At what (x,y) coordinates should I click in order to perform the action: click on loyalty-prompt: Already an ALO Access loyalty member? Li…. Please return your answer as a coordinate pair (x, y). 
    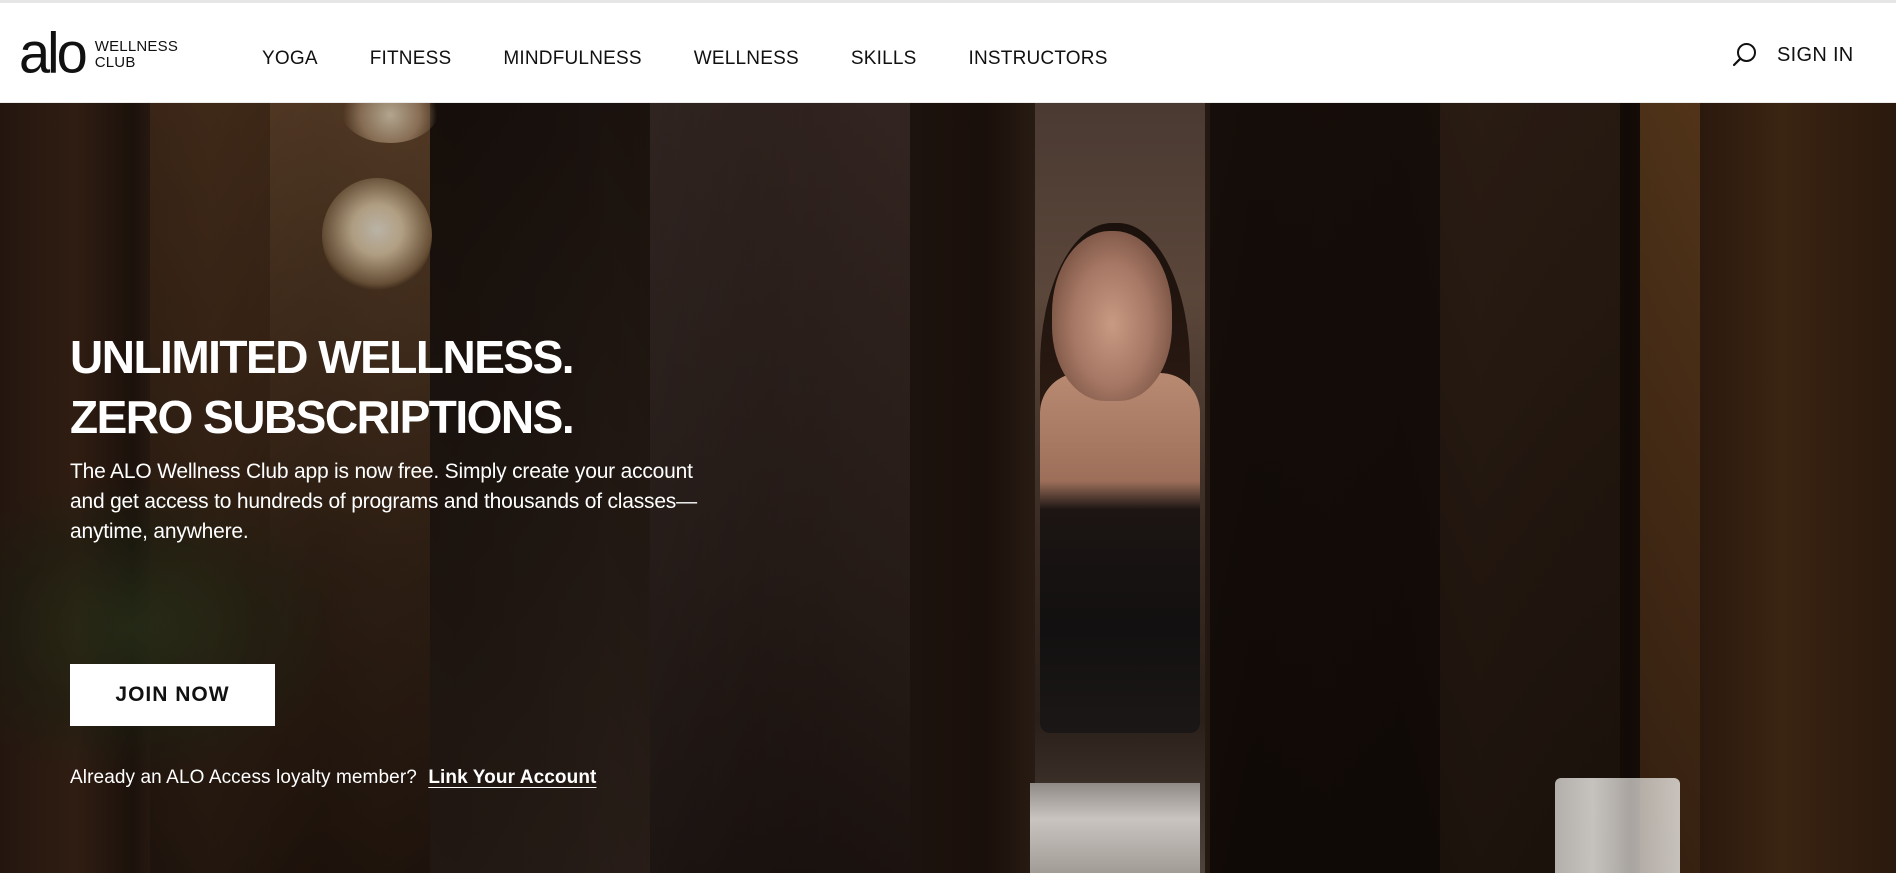
    Looking at the image, I should click on (333, 778).